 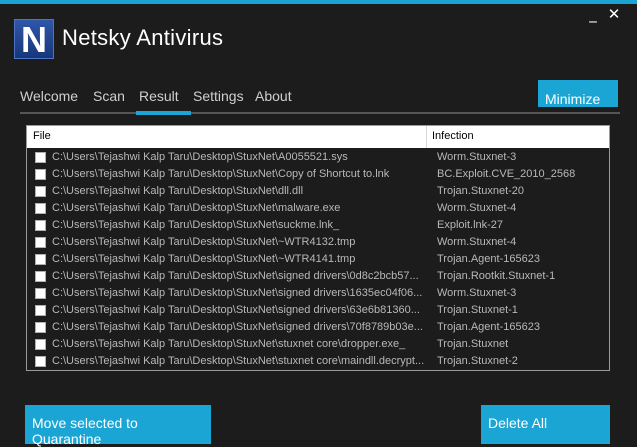 I want to click on infection-name: Trojan.Stuxnet-1, so click(x=477, y=310).